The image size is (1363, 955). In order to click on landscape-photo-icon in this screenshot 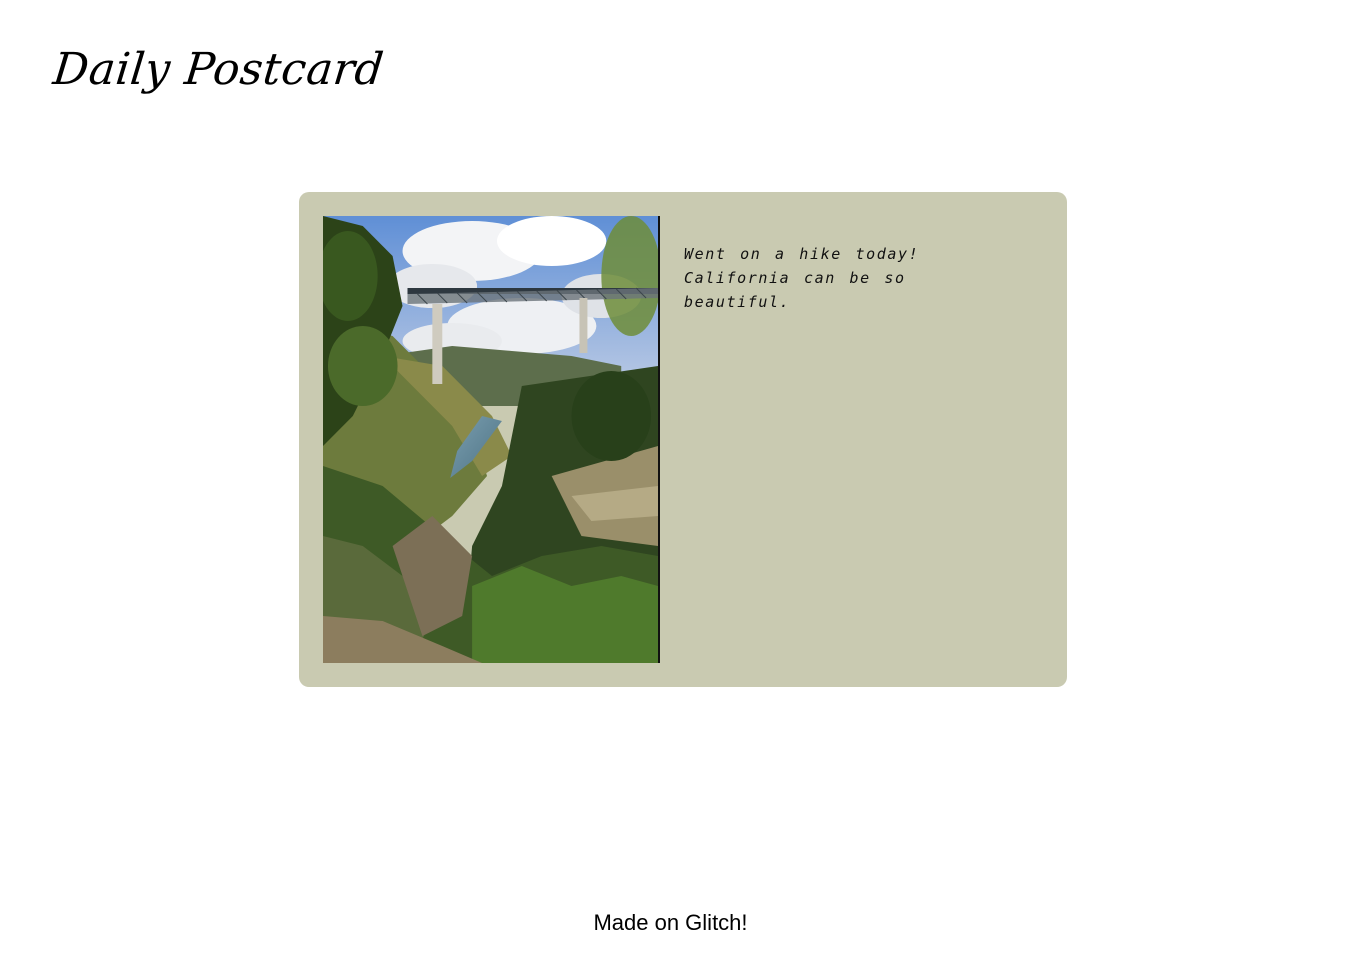, I will do `click(490, 439)`.